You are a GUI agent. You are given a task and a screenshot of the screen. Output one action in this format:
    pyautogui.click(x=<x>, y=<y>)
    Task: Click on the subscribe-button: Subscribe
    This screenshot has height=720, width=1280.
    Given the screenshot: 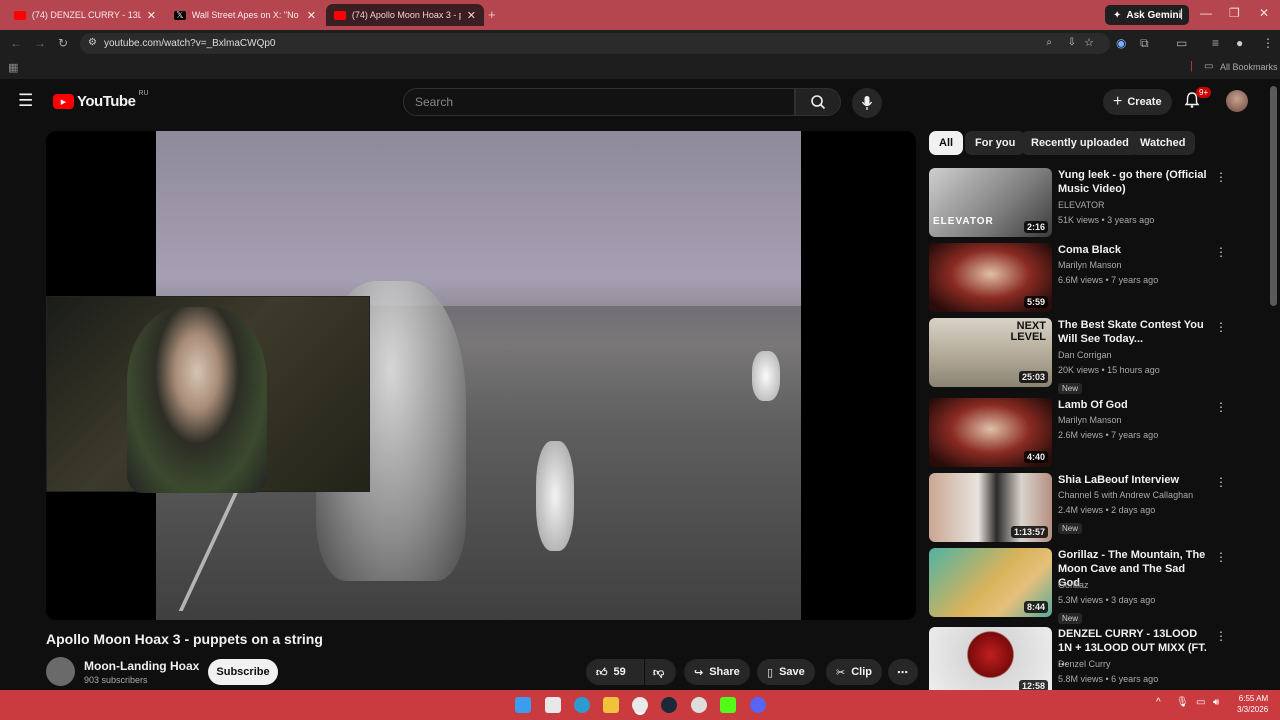 What is the action you would take?
    pyautogui.click(x=243, y=672)
    